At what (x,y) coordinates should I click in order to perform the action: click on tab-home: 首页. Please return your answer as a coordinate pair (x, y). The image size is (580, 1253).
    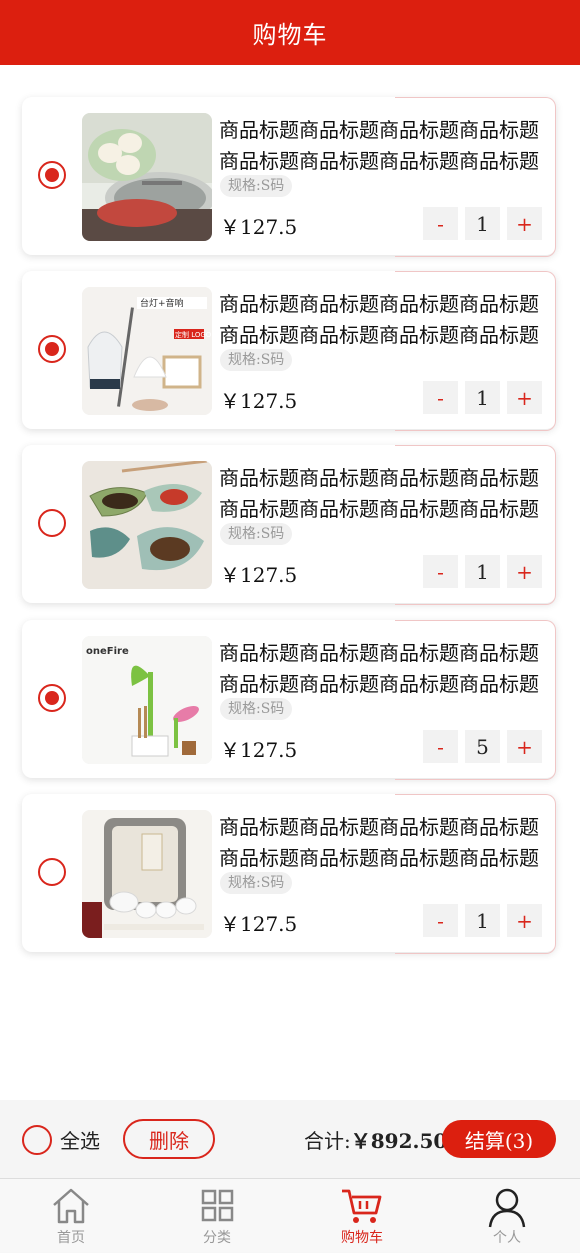
    Looking at the image, I should click on (71, 1216).